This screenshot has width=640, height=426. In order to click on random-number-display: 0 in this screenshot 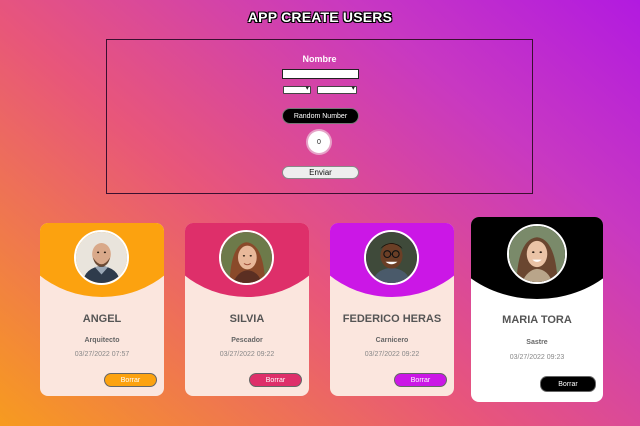, I will do `click(319, 142)`.